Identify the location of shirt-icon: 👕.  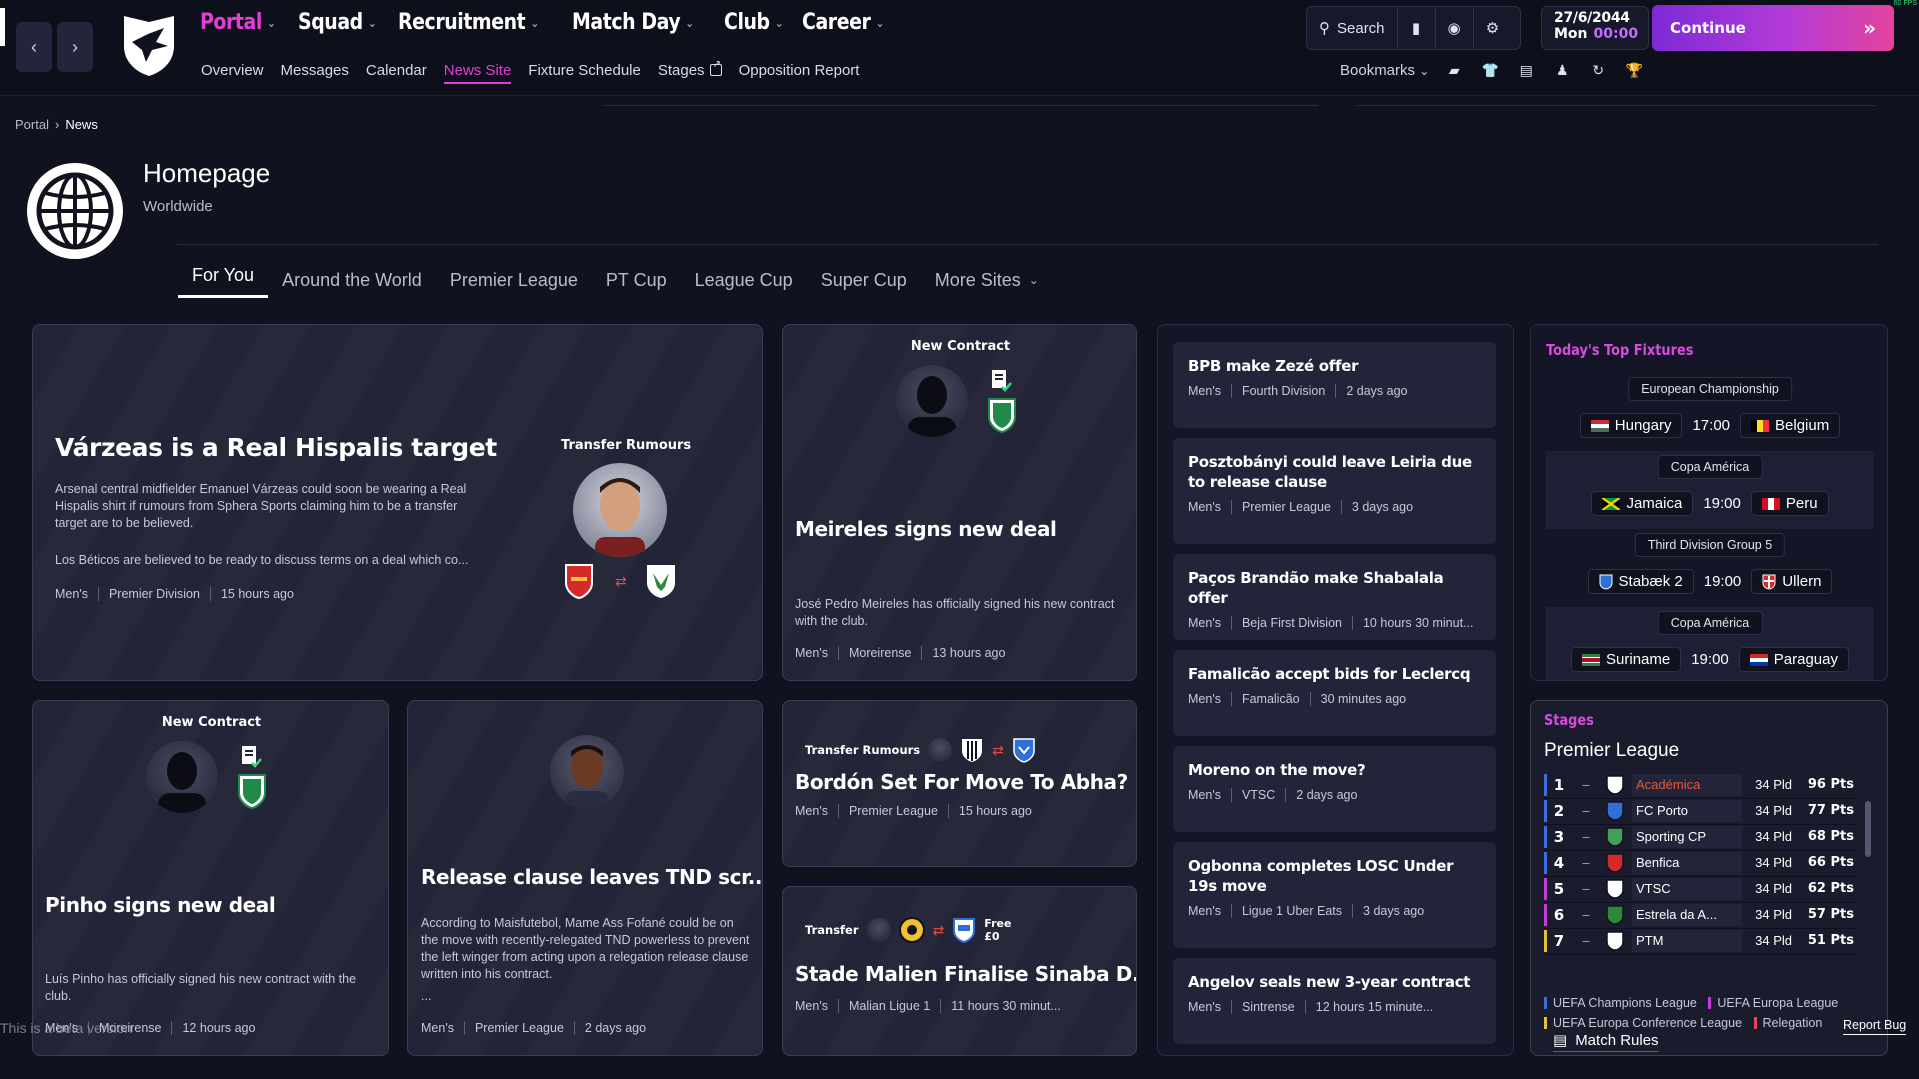
(1490, 70).